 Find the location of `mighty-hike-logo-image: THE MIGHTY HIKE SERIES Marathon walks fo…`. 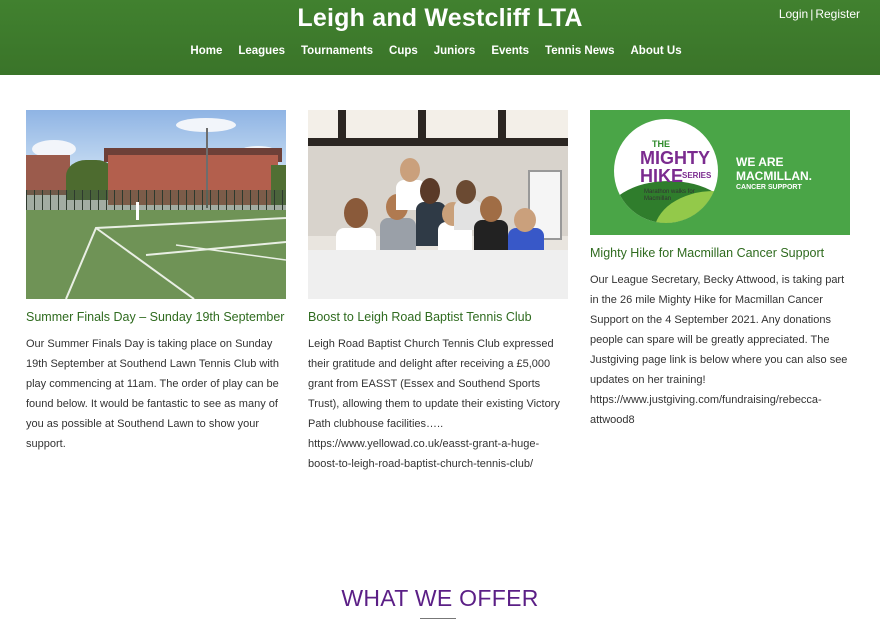

mighty-hike-logo-image: THE MIGHTY HIKE SERIES Marathon walks fo… is located at coordinates (720, 172).